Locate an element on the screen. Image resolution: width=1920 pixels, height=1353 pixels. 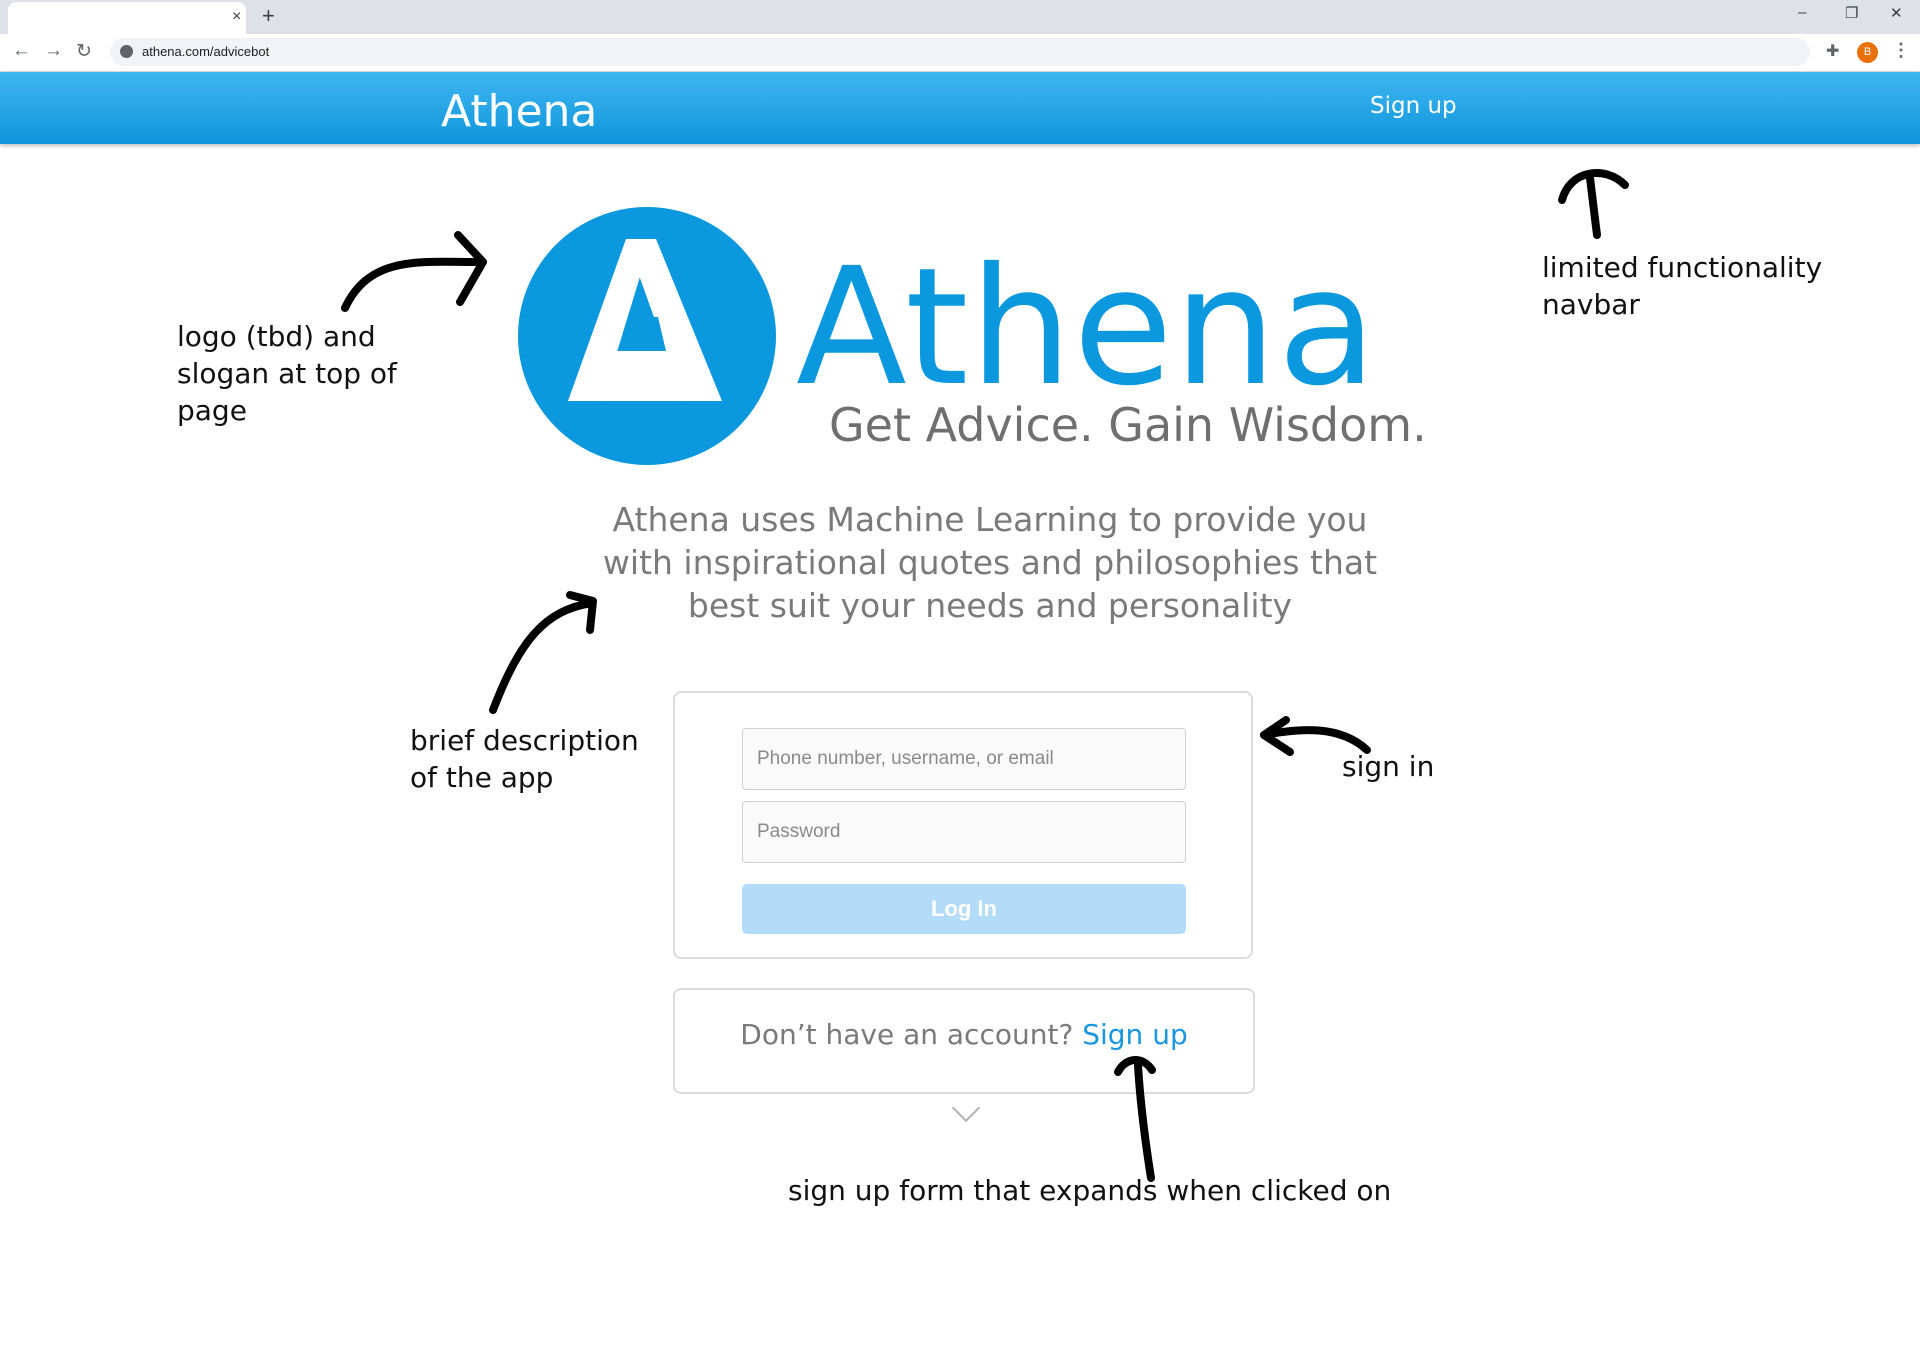
arrow-description is located at coordinates (542, 656).